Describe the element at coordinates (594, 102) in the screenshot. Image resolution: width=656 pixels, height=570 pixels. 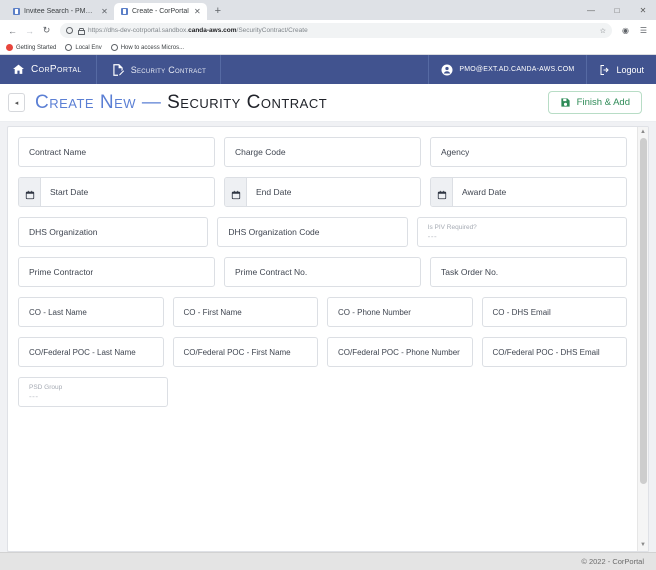
I see `finish-and-add-button: Finish & Add` at that location.